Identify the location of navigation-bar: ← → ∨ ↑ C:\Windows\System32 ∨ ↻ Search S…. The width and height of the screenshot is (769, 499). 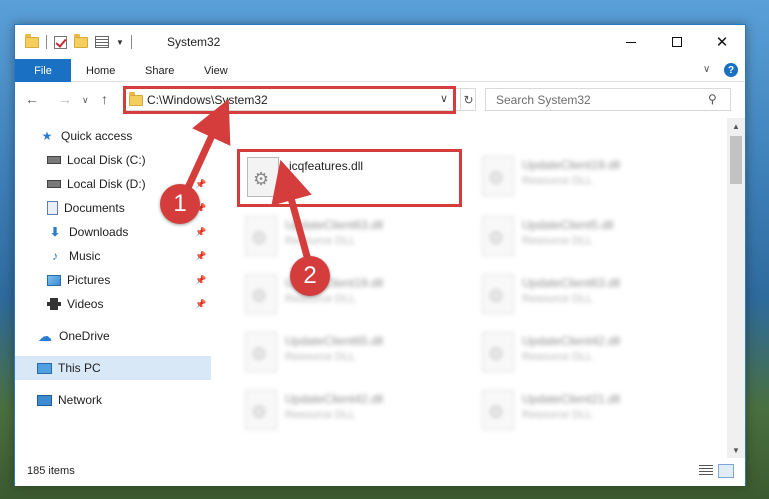
(380, 100).